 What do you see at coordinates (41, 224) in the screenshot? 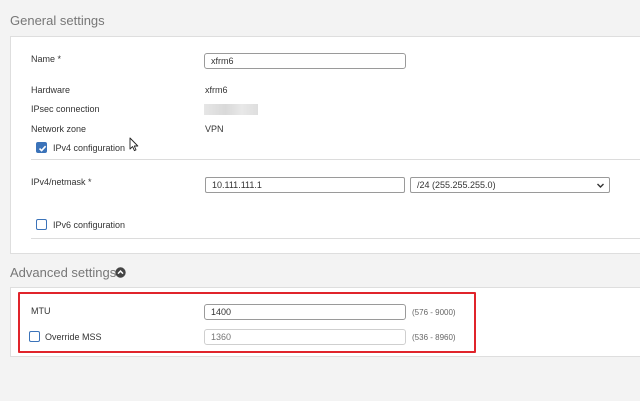
I see `ipv6-configuration-checkbox` at bounding box center [41, 224].